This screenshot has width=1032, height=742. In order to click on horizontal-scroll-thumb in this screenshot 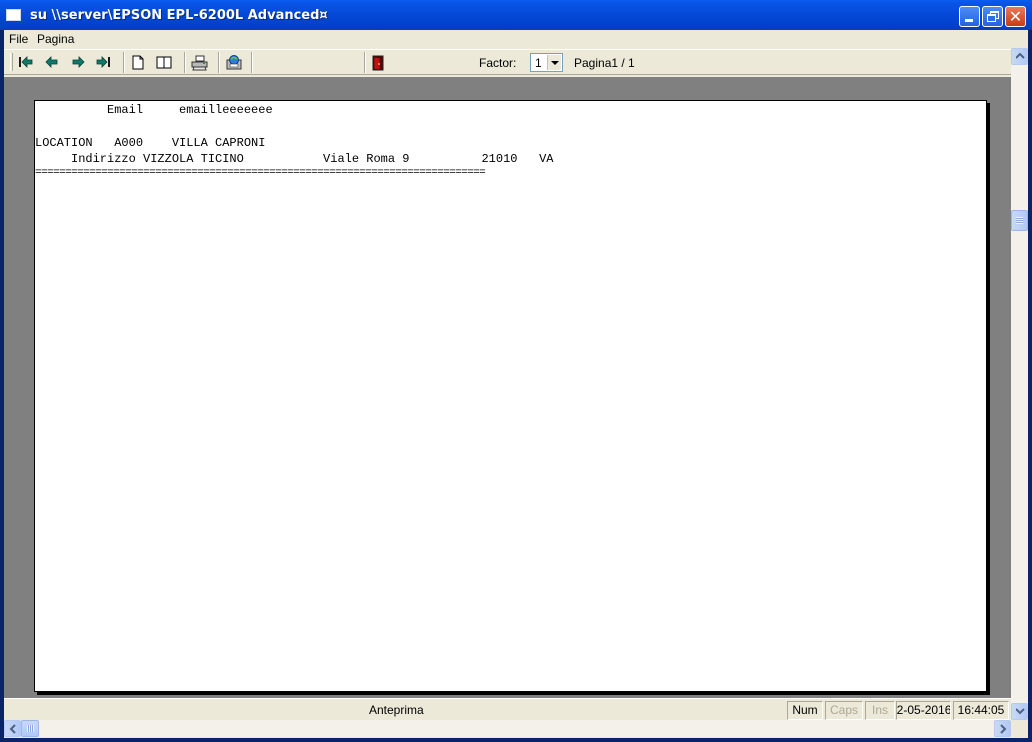, I will do `click(30, 728)`.